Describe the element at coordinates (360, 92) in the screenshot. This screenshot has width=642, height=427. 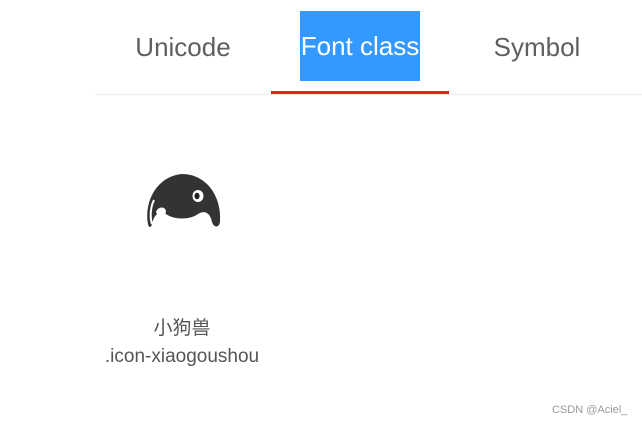
I see `active-tab-underline` at that location.